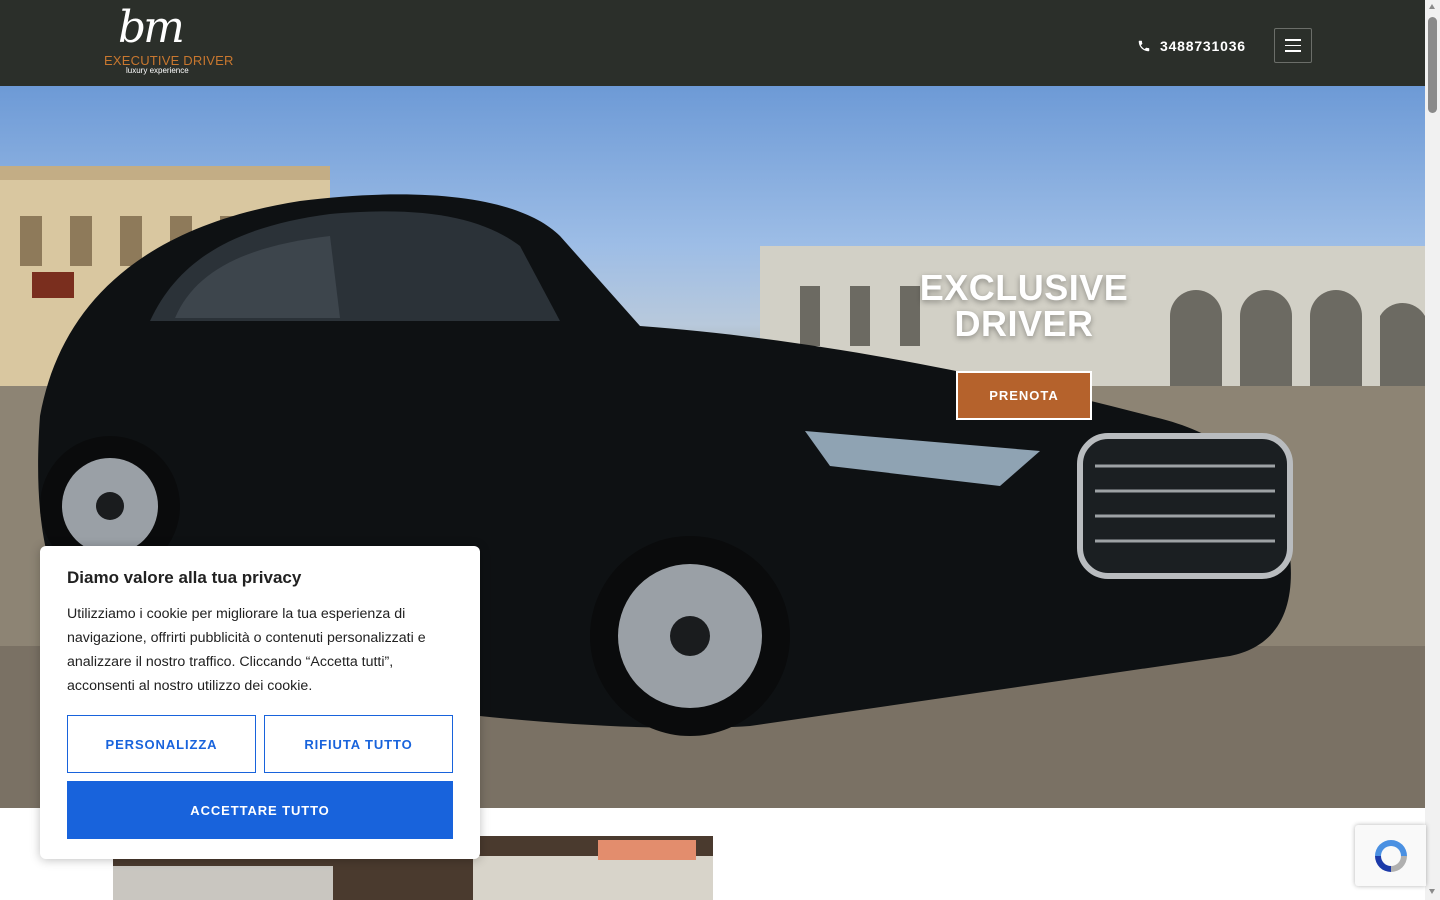 The image size is (1440, 900). I want to click on scroll-down-arrow-icon, so click(1432, 891).